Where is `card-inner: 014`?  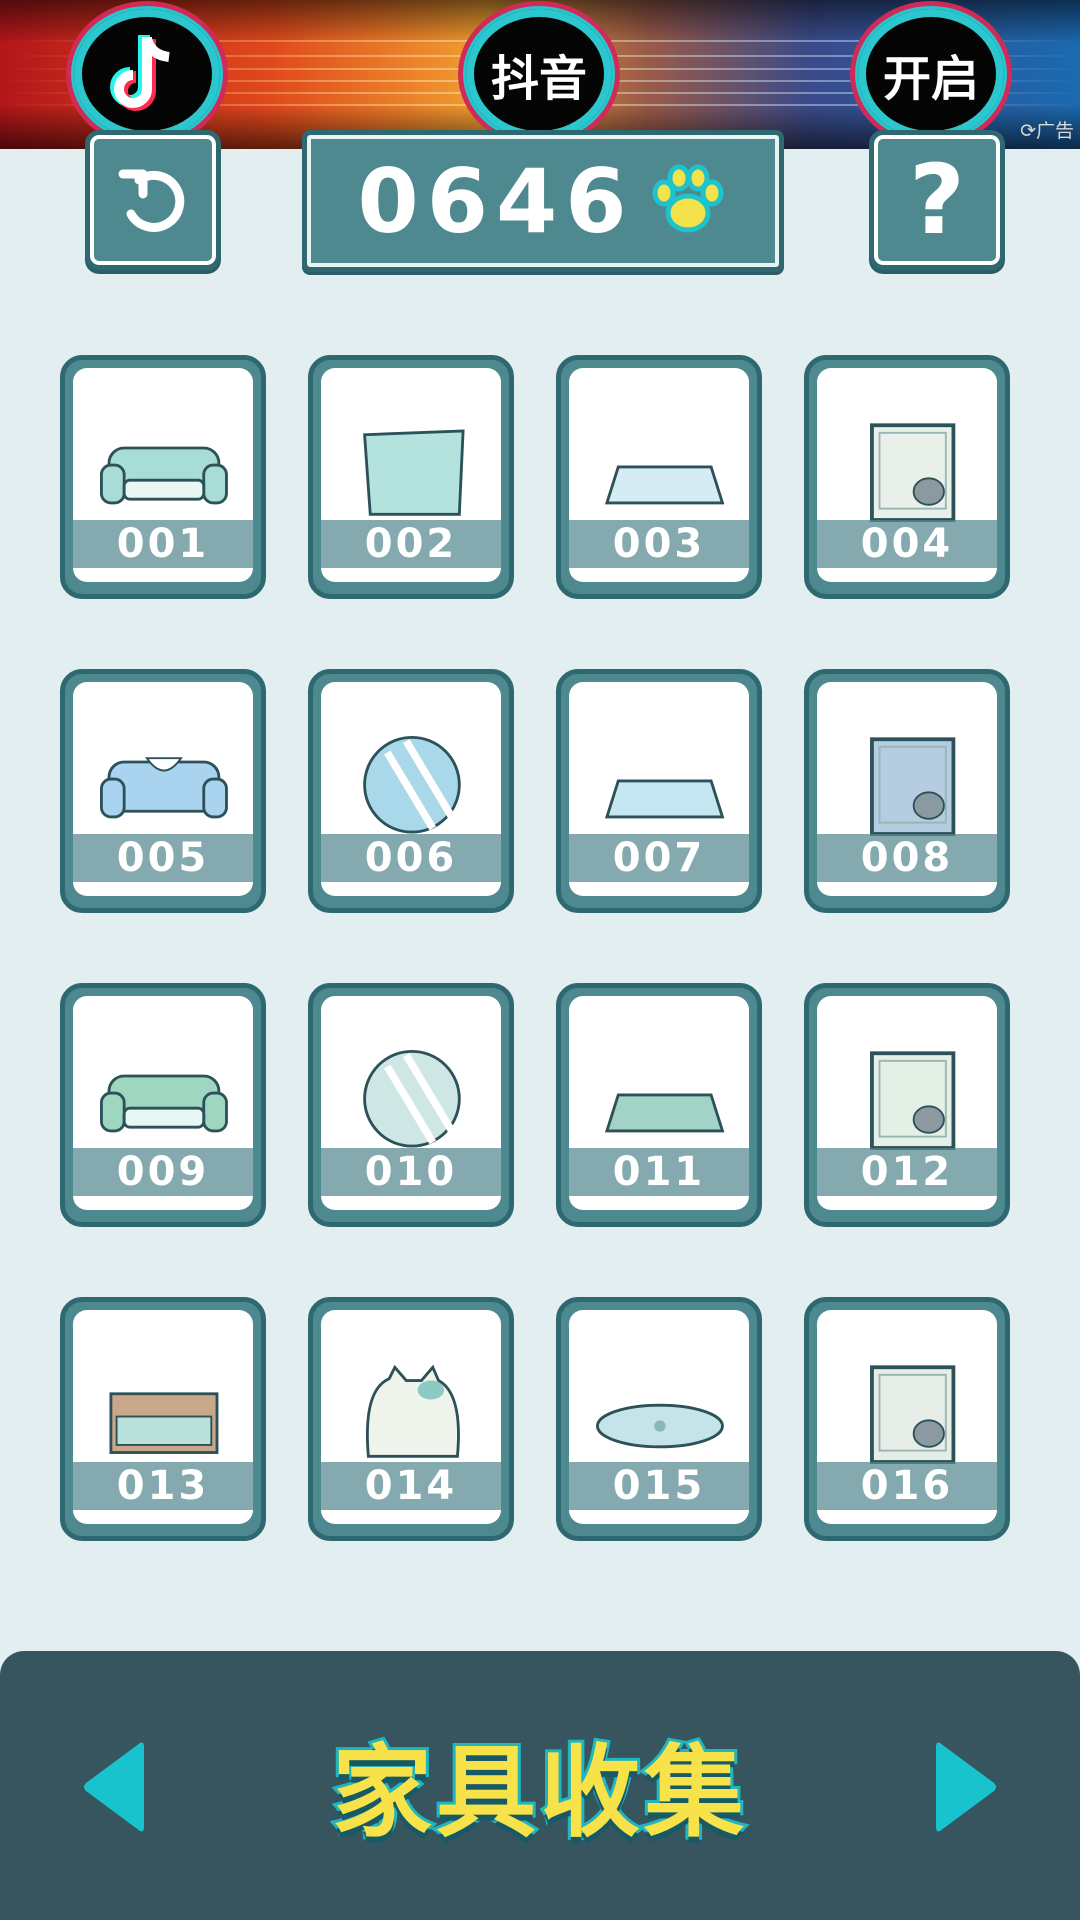 card-inner: 014 is located at coordinates (411, 1417).